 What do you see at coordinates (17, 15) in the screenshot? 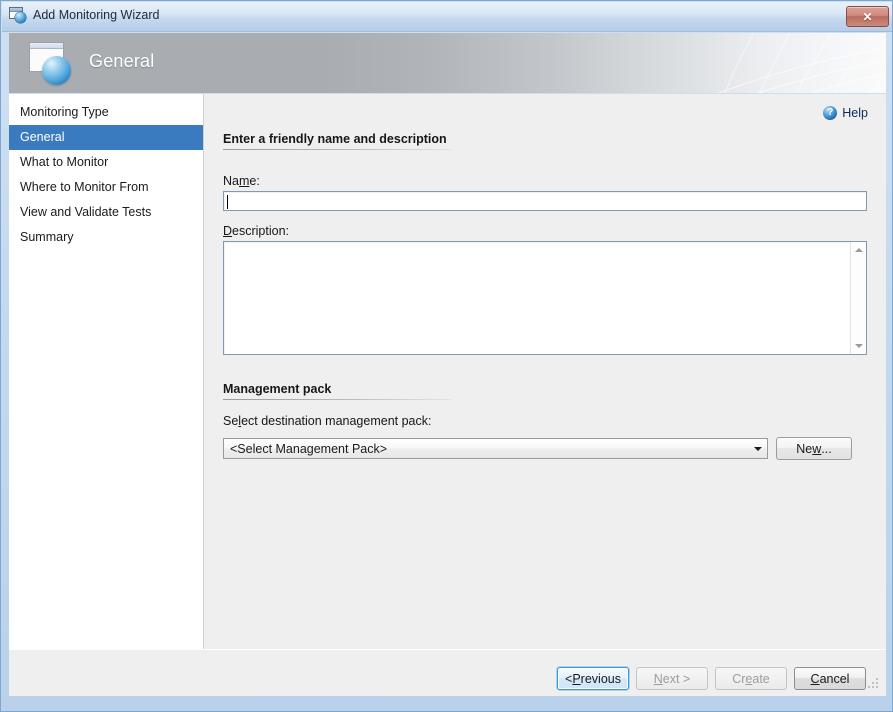
I see `window-sphere-icon` at bounding box center [17, 15].